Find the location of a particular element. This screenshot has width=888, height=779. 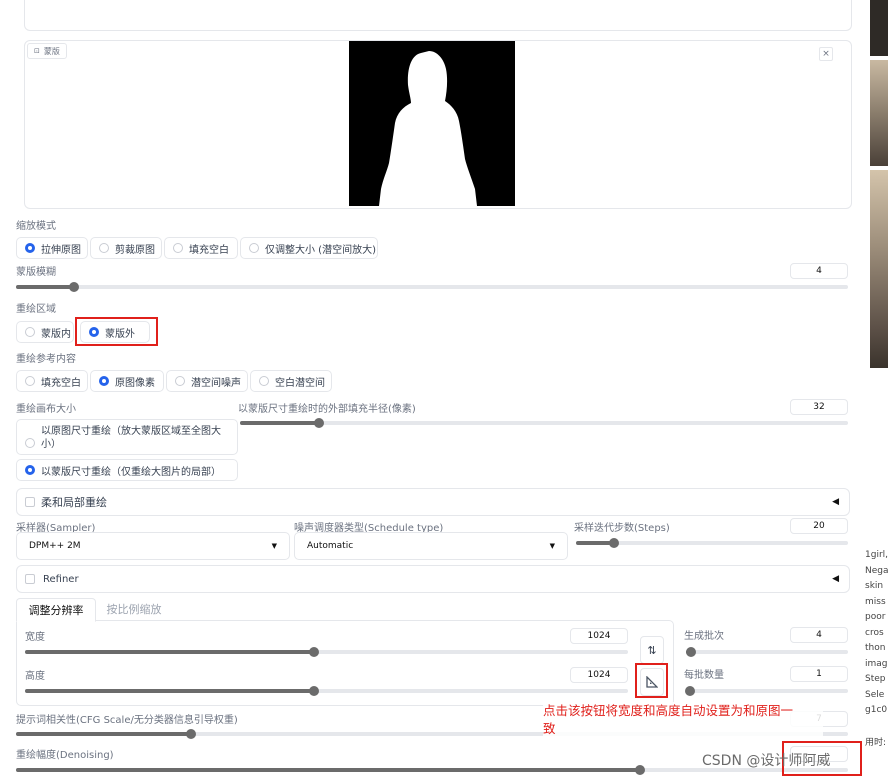

close-icon: × is located at coordinates (826, 54).